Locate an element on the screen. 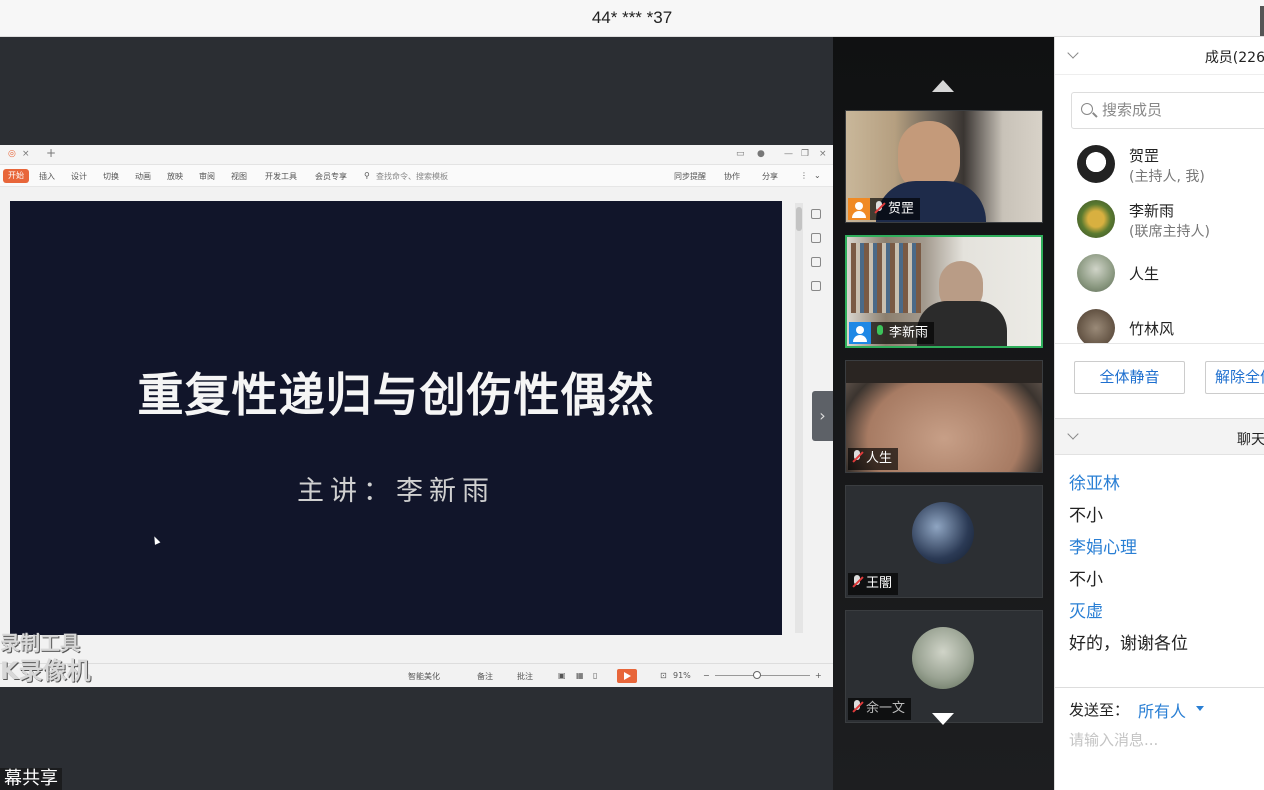  share-button: 分享 is located at coordinates (770, 176).